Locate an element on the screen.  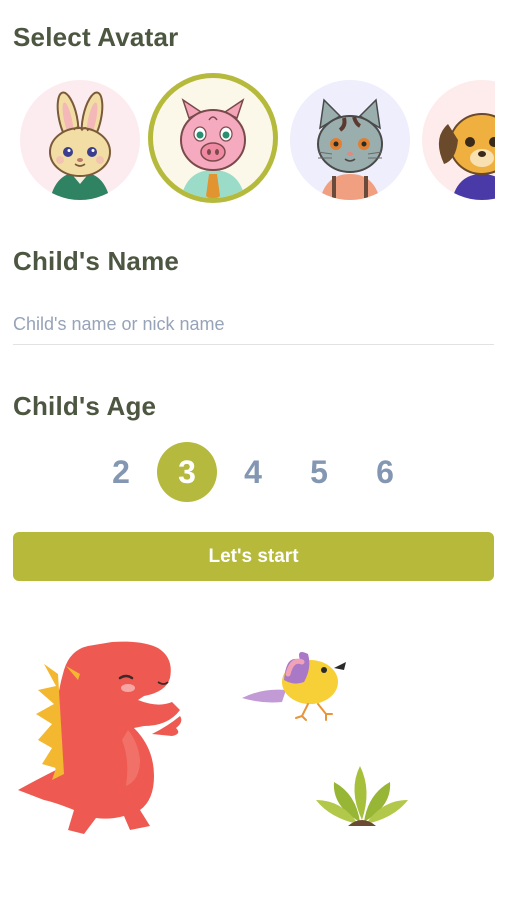
age-selector: 2 3 4 5 6 is located at coordinates (253, 475).